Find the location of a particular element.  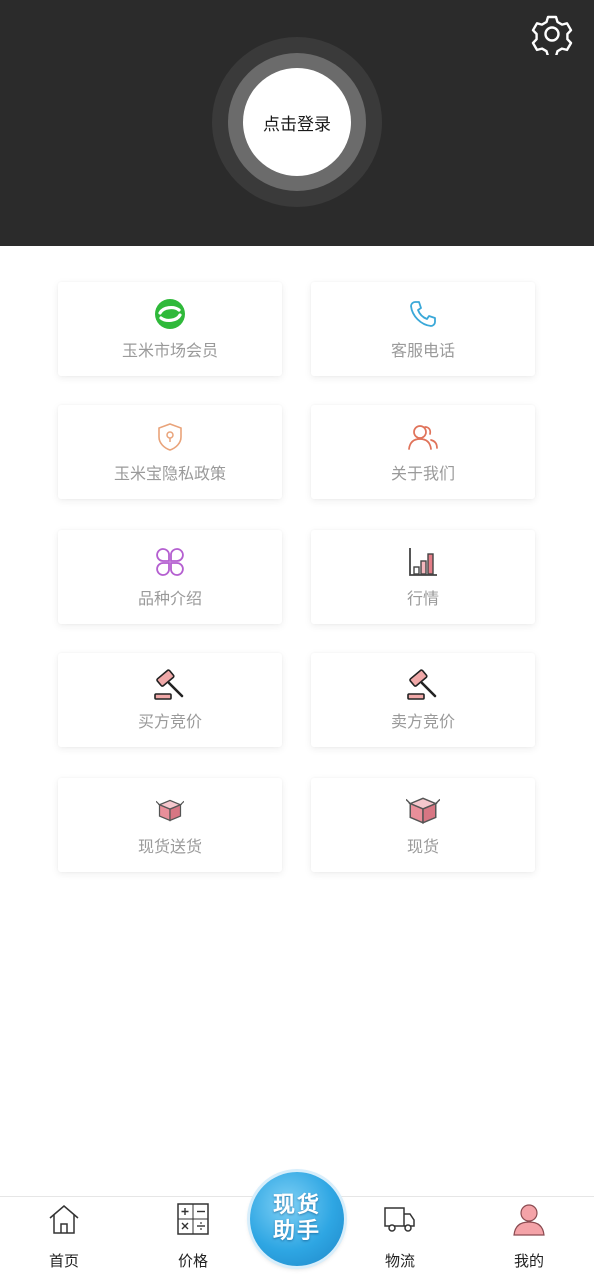

bar-chart-icon is located at coordinates (423, 562).